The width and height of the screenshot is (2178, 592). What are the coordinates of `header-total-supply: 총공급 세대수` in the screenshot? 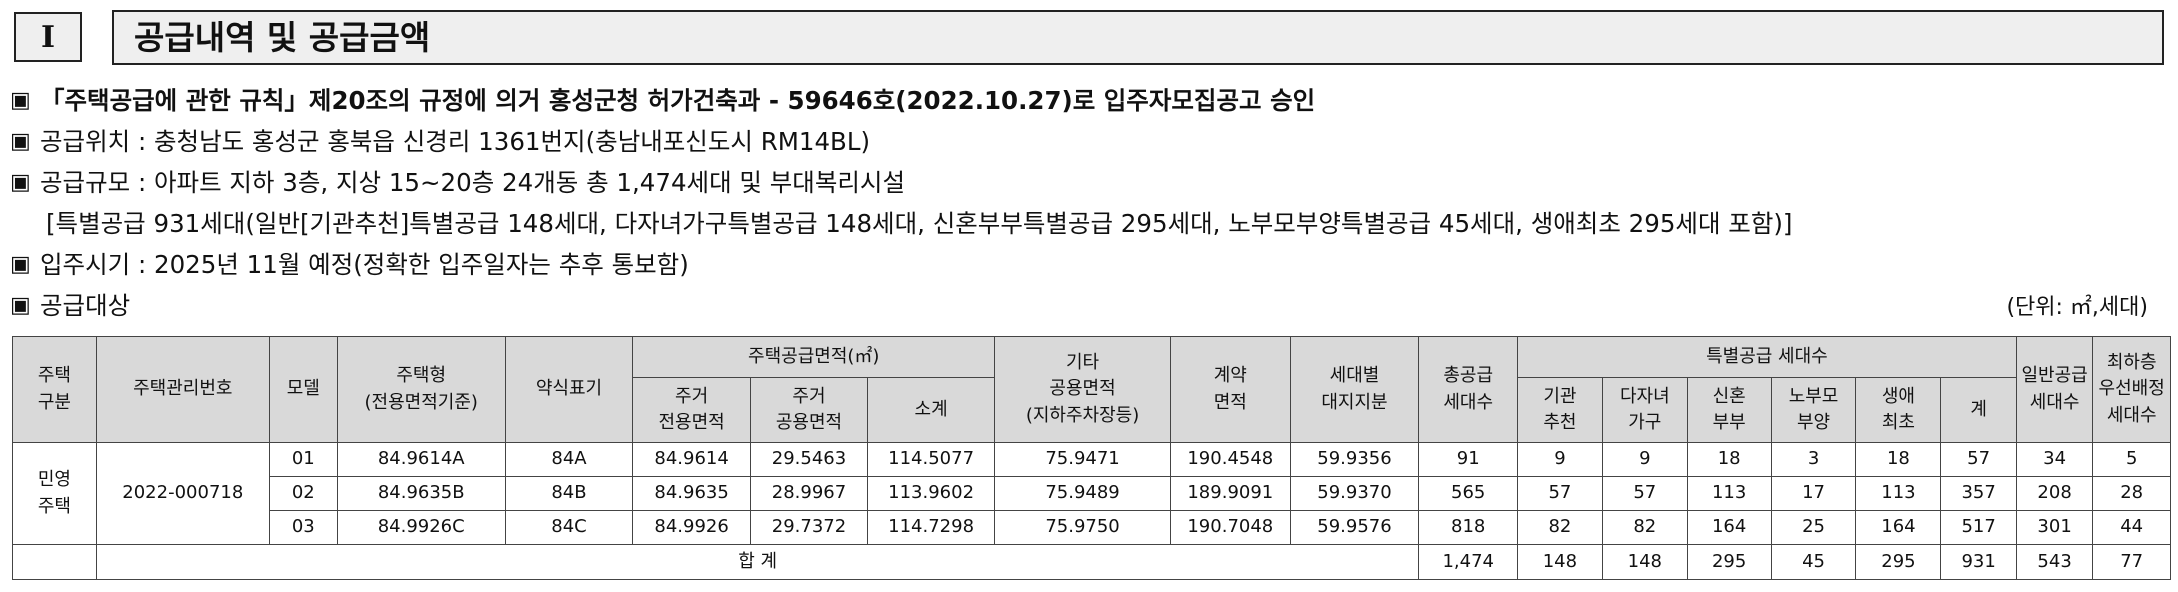 It's located at (1468, 389).